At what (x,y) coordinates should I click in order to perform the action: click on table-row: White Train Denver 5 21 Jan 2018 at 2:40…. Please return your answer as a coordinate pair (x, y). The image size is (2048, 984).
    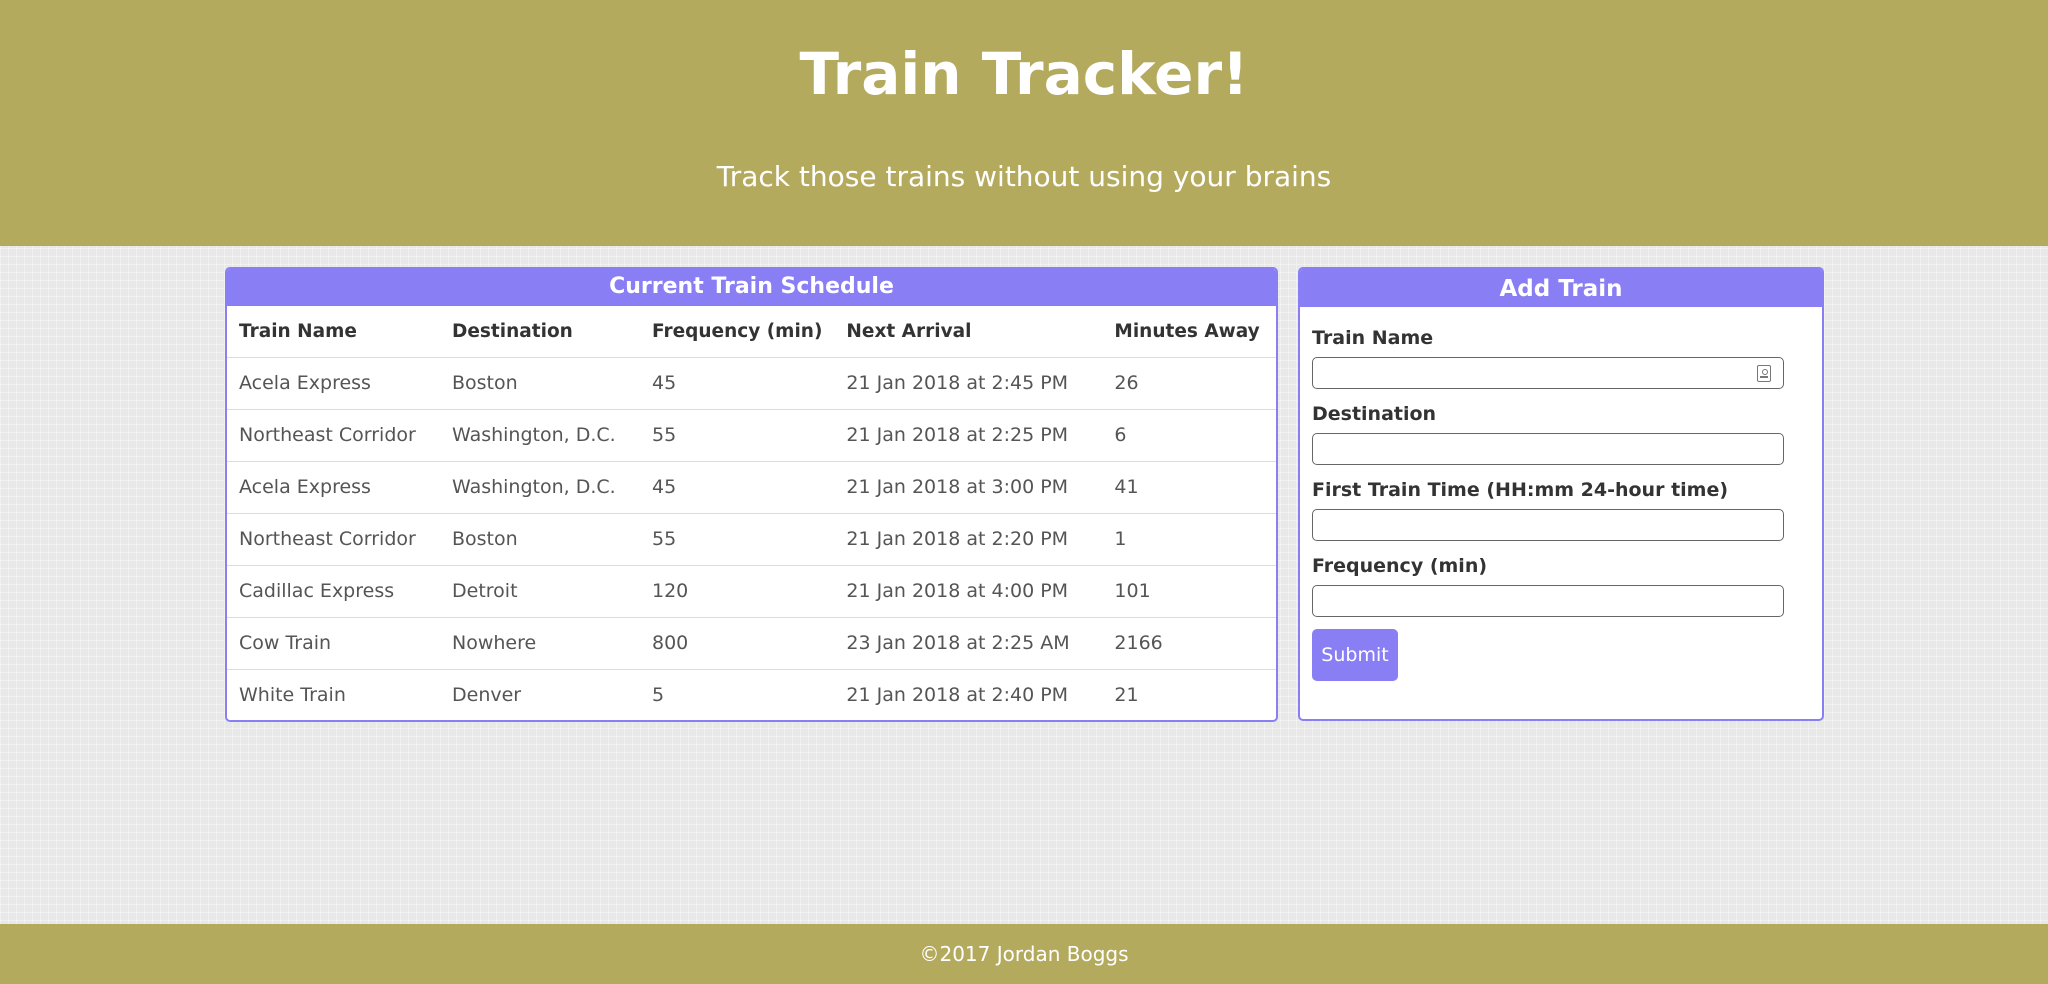
    Looking at the image, I should click on (751, 694).